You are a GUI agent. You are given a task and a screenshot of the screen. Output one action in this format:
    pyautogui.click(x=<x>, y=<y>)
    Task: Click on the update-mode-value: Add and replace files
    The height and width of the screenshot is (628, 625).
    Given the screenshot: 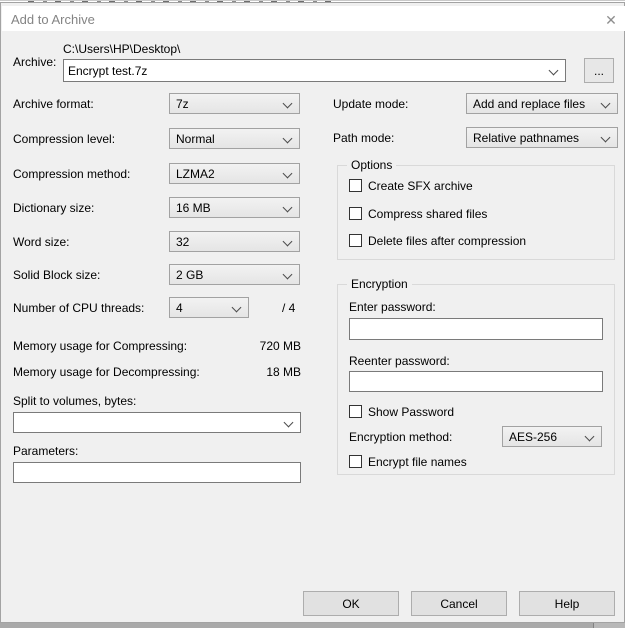 What is the action you would take?
    pyautogui.click(x=529, y=103)
    